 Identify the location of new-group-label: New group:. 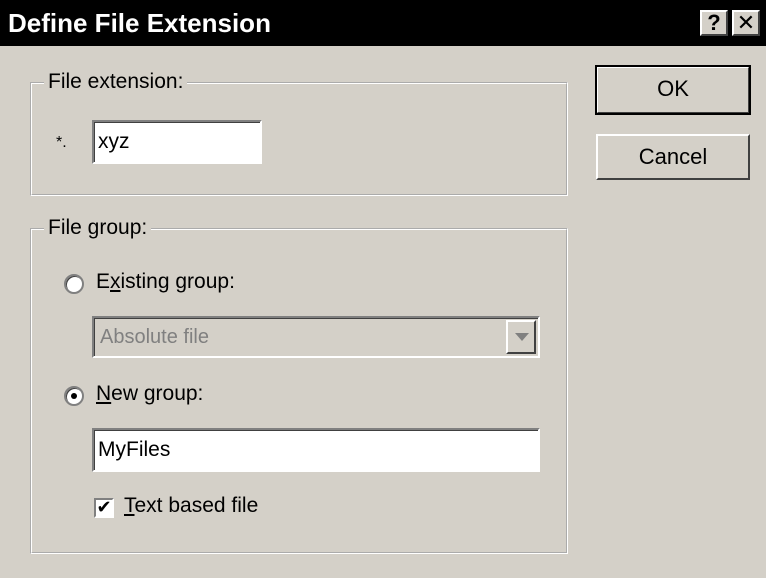
(149, 394).